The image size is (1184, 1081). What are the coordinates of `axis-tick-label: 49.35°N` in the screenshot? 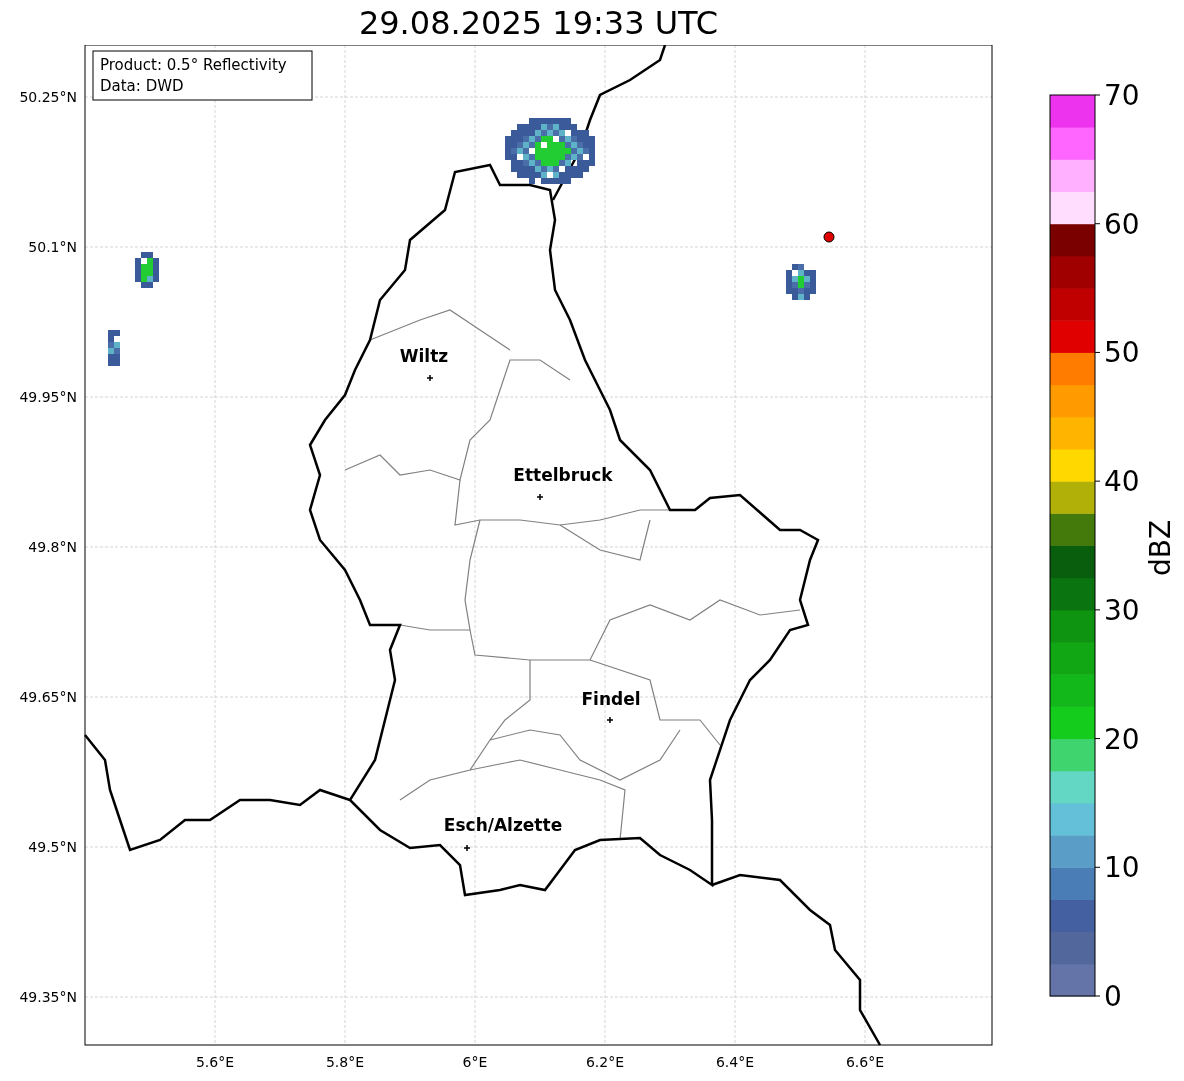 It's located at (48, 997).